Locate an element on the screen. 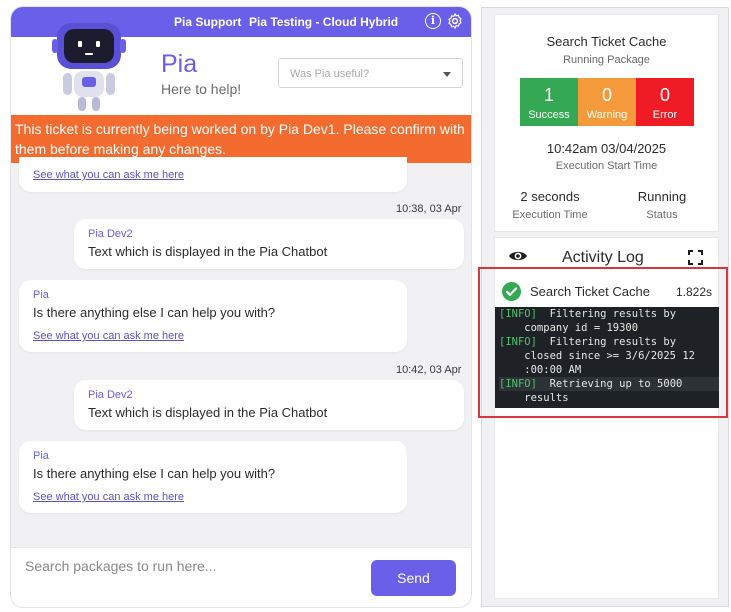 The image size is (731, 612). bot-message: See what you can ask me here is located at coordinates (213, 174).